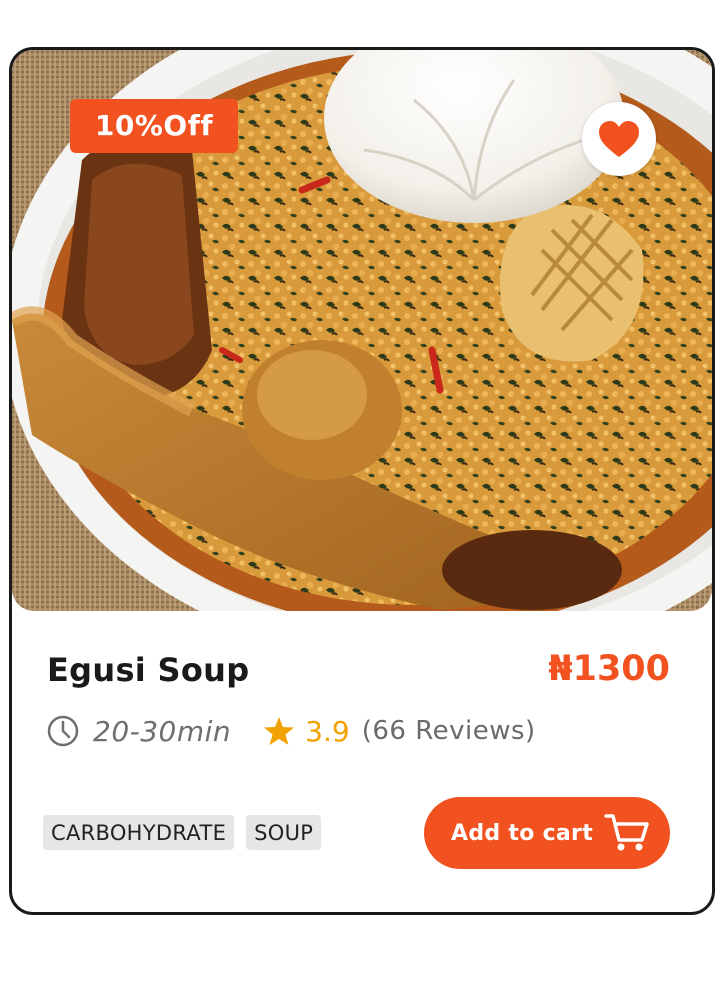  I want to click on tag-carbohydrate: CARBOHYDRATE, so click(139, 832).